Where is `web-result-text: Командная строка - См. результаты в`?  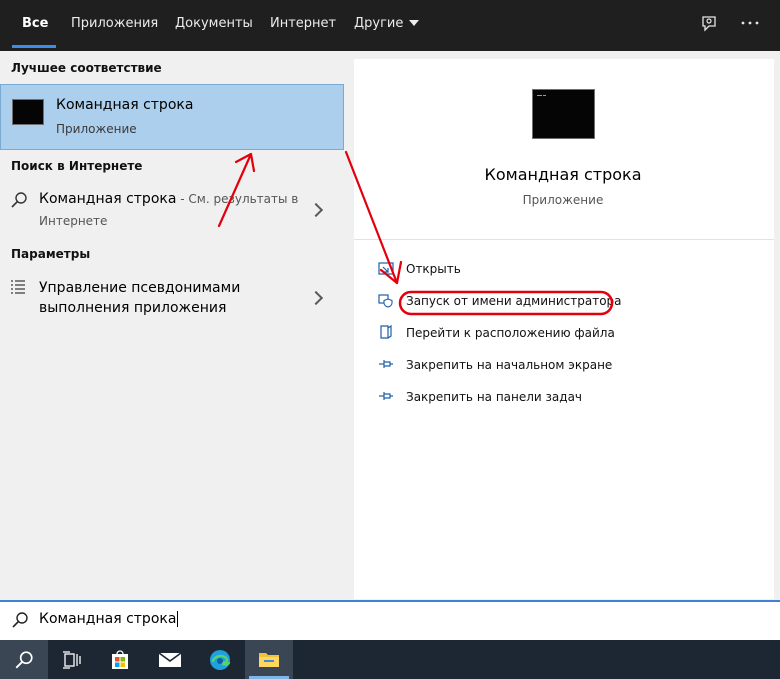 web-result-text: Командная строка - См. результаты в is located at coordinates (168, 199).